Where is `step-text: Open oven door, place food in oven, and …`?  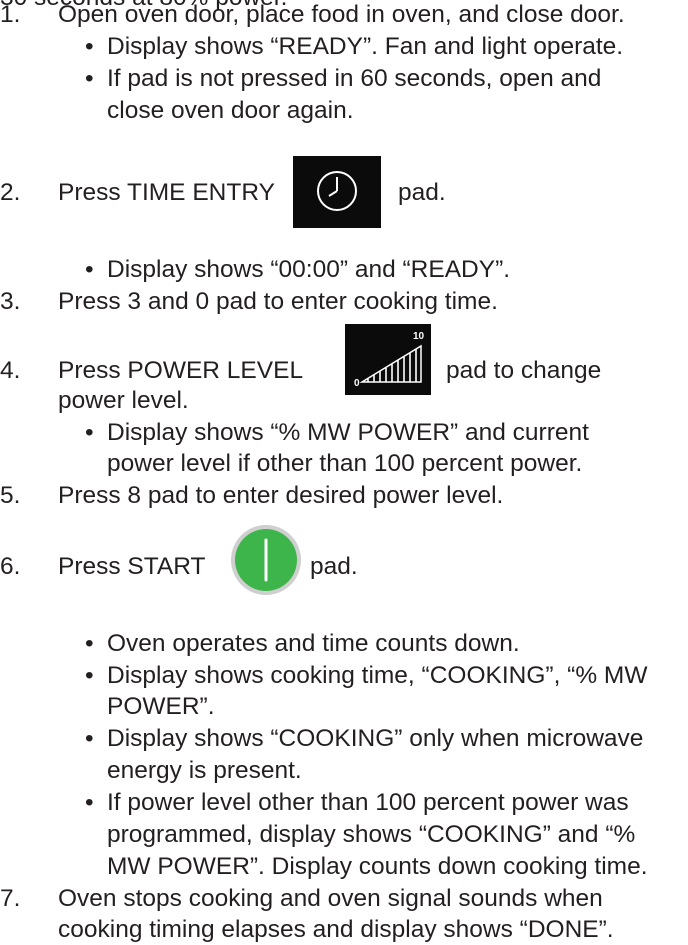
step-text: Open oven door, place food in oven, and … is located at coordinates (341, 14).